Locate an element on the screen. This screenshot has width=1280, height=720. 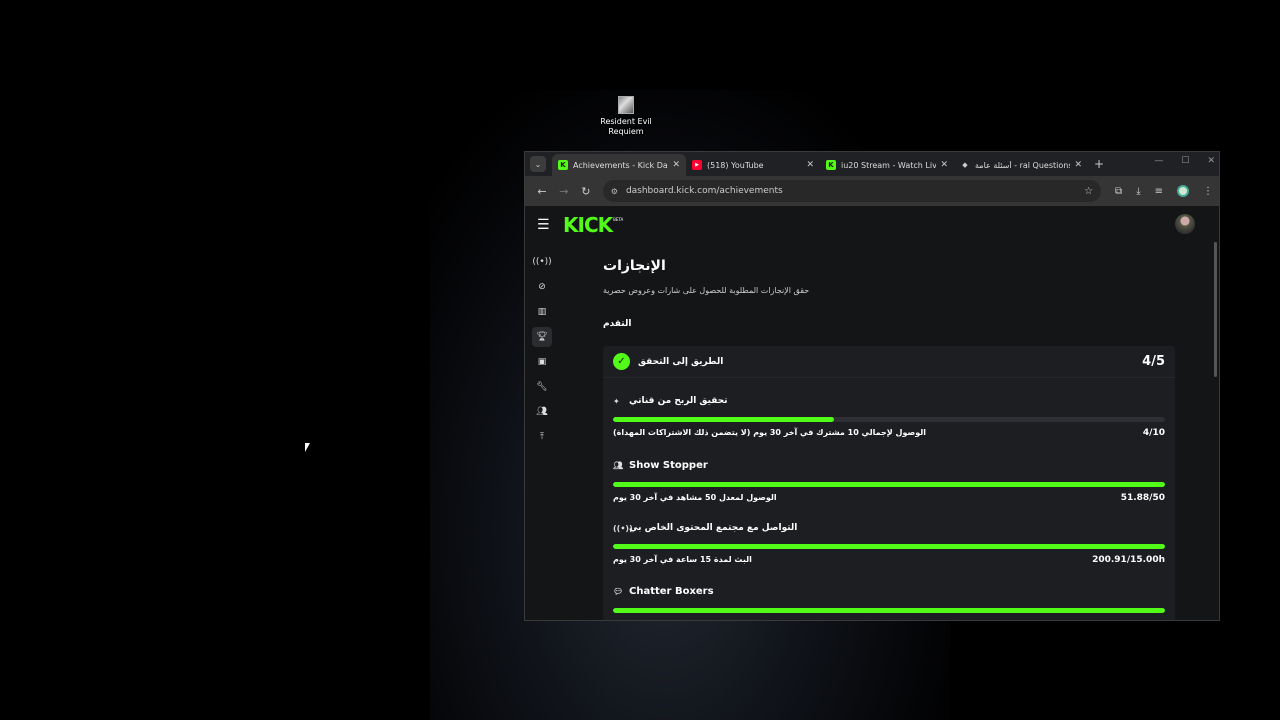
achievement-title-text: التواصل مع مجتمع المحتوى الخاص بي is located at coordinates (713, 528).